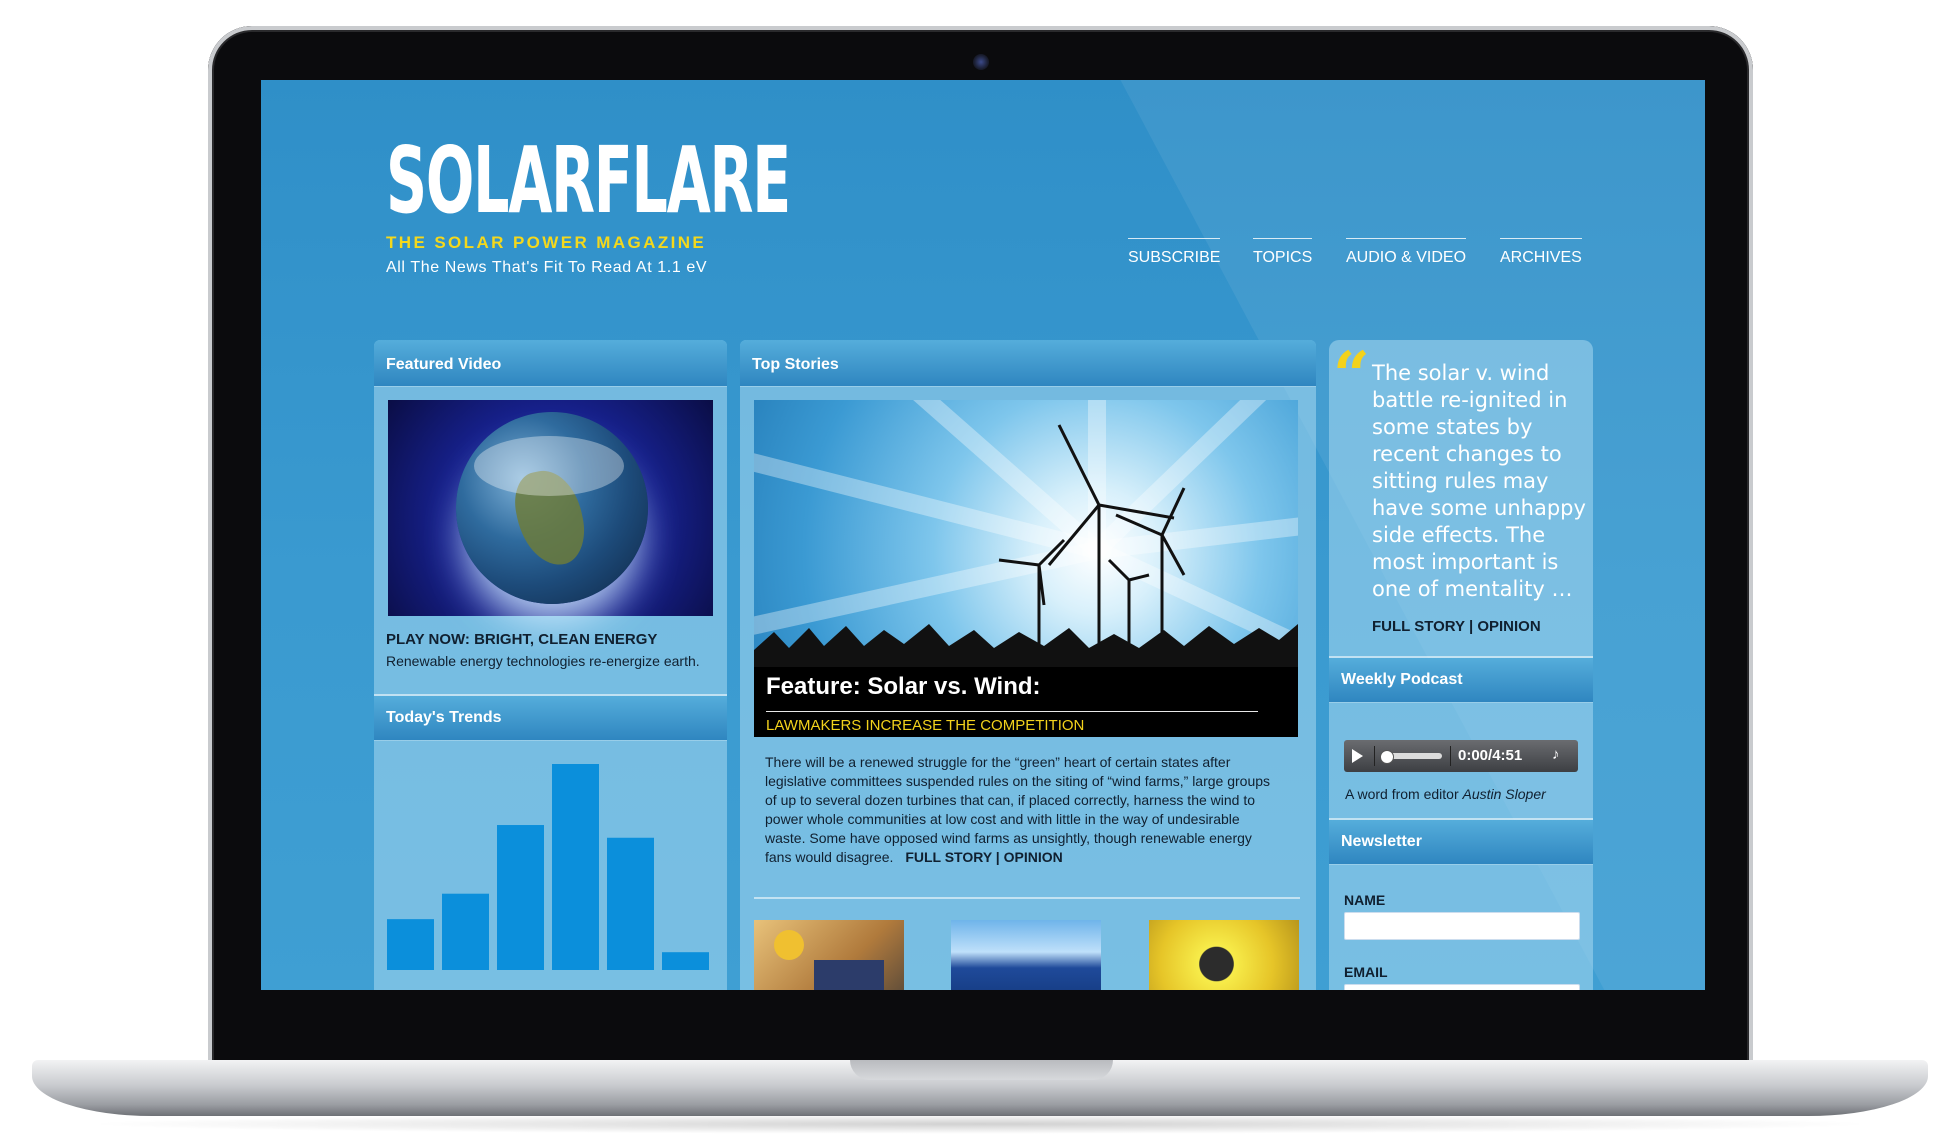 This screenshot has width=1960, height=1146. What do you see at coordinates (1490, 755) in the screenshot?
I see `podcast-time: 0:00/4:51` at bounding box center [1490, 755].